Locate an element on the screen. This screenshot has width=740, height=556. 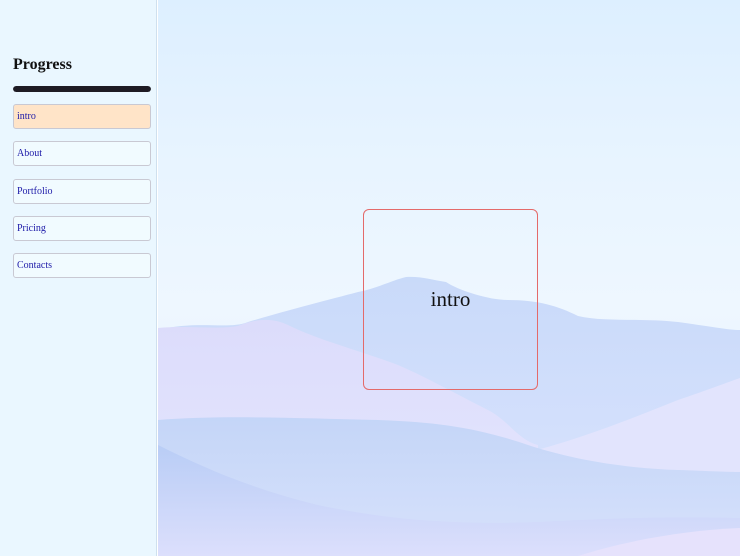
nav-item-label: Portfolio is located at coordinates (35, 191).